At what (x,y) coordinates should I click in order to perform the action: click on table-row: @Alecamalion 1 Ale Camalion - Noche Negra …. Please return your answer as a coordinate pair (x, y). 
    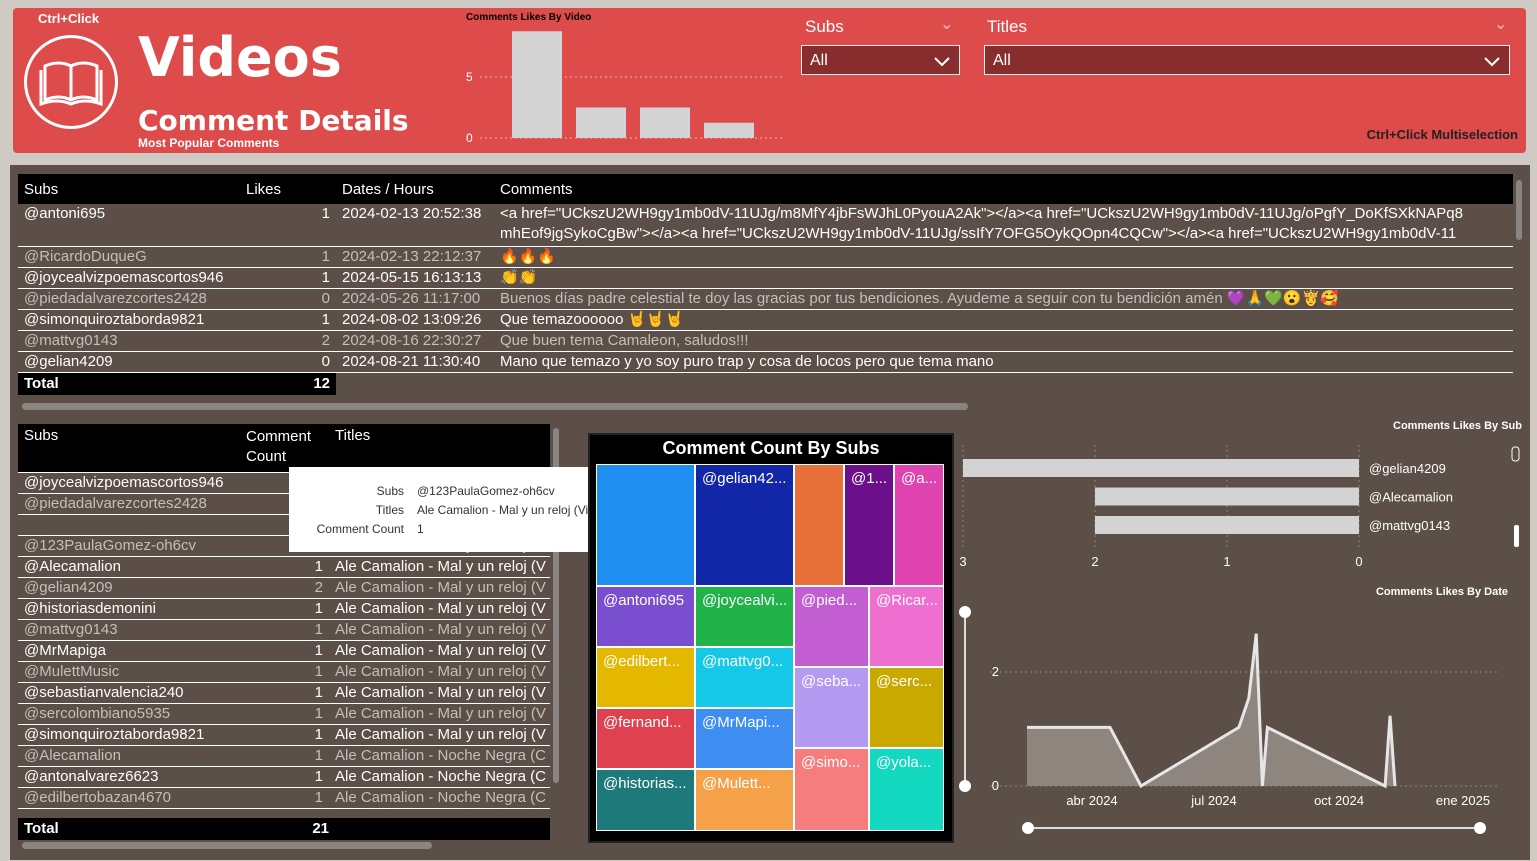
    Looking at the image, I should click on (284, 755).